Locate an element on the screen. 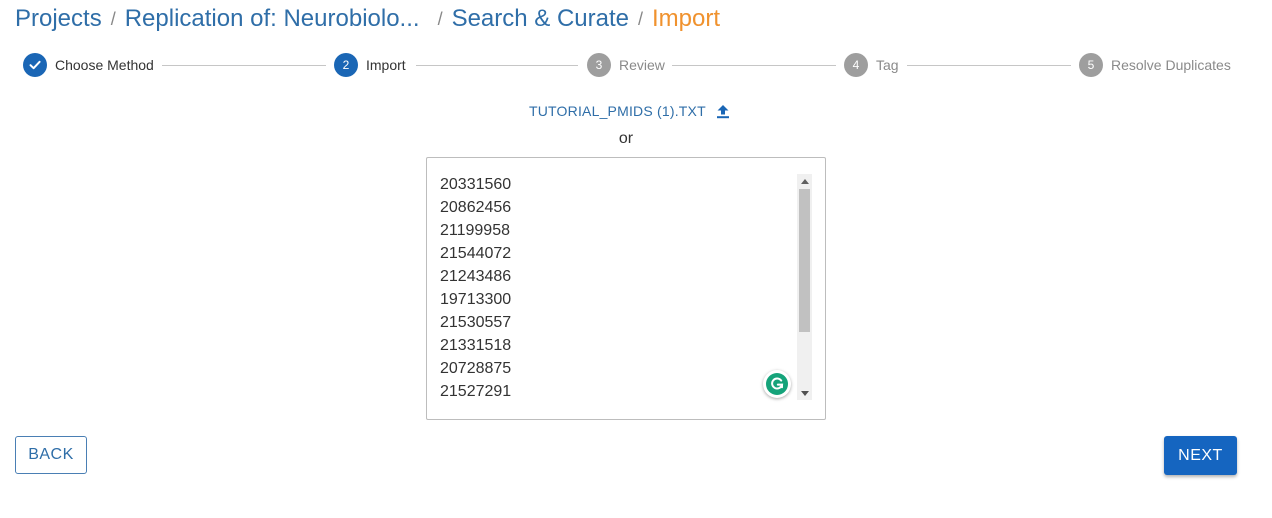 The width and height of the screenshot is (1272, 518). breadcrumb-projects-link: Projects is located at coordinates (58, 19).